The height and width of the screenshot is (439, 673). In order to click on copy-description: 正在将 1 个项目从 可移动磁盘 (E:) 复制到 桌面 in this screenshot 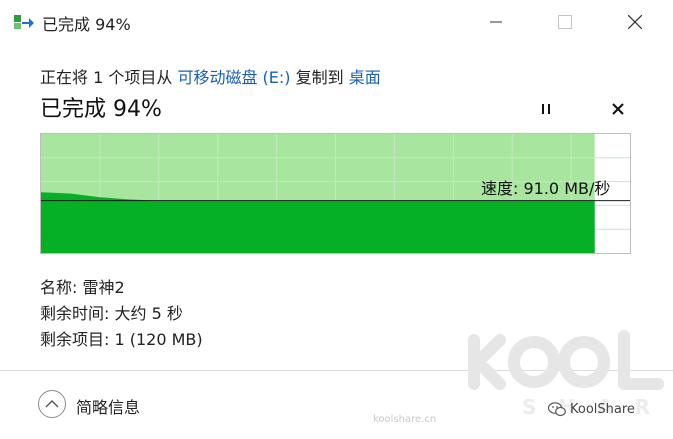, I will do `click(210, 76)`.